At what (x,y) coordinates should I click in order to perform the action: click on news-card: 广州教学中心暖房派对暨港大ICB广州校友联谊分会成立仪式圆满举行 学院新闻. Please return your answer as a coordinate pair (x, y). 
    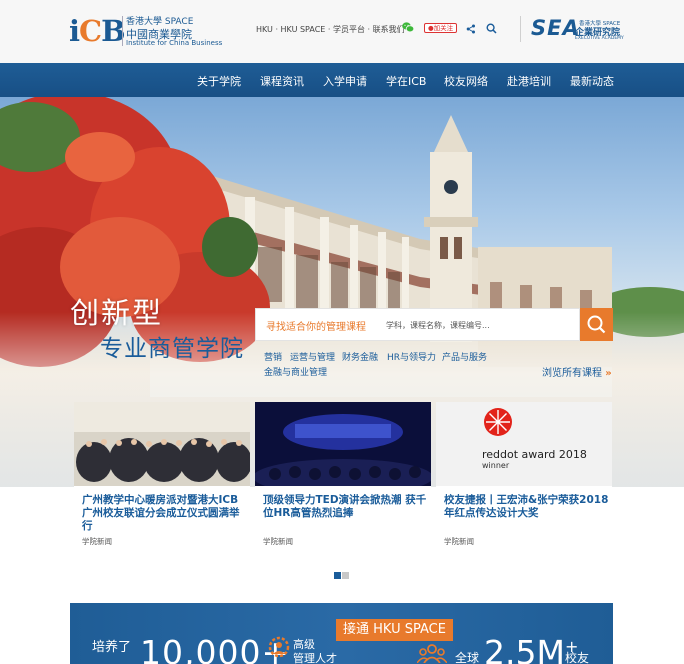
    Looking at the image, I should click on (162, 482).